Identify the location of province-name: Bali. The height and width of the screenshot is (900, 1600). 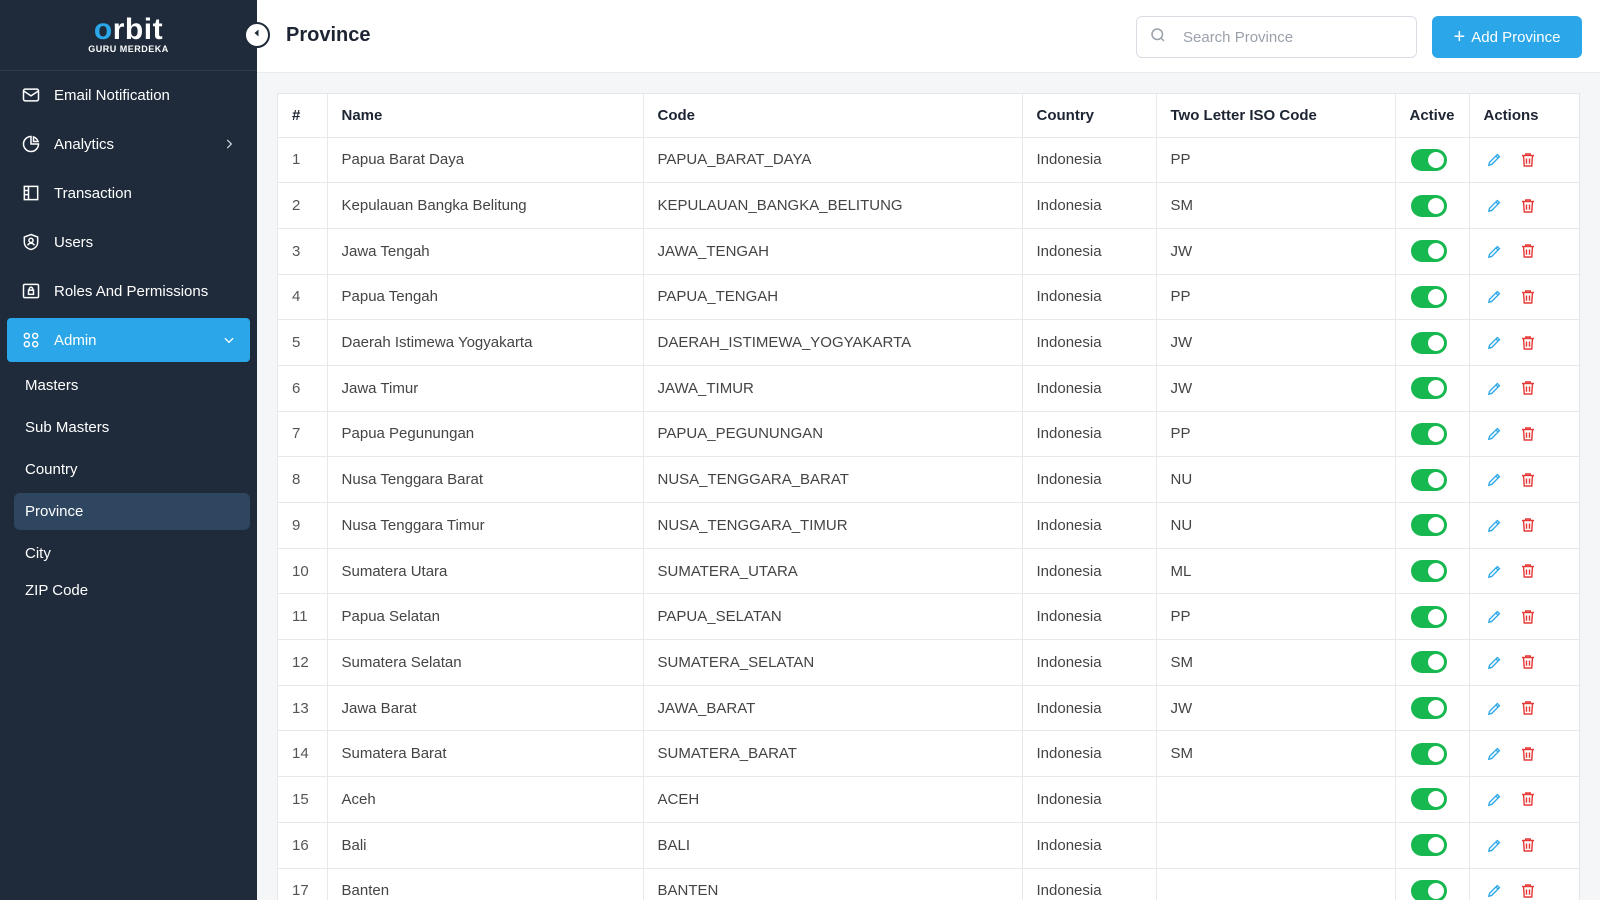
(485, 845).